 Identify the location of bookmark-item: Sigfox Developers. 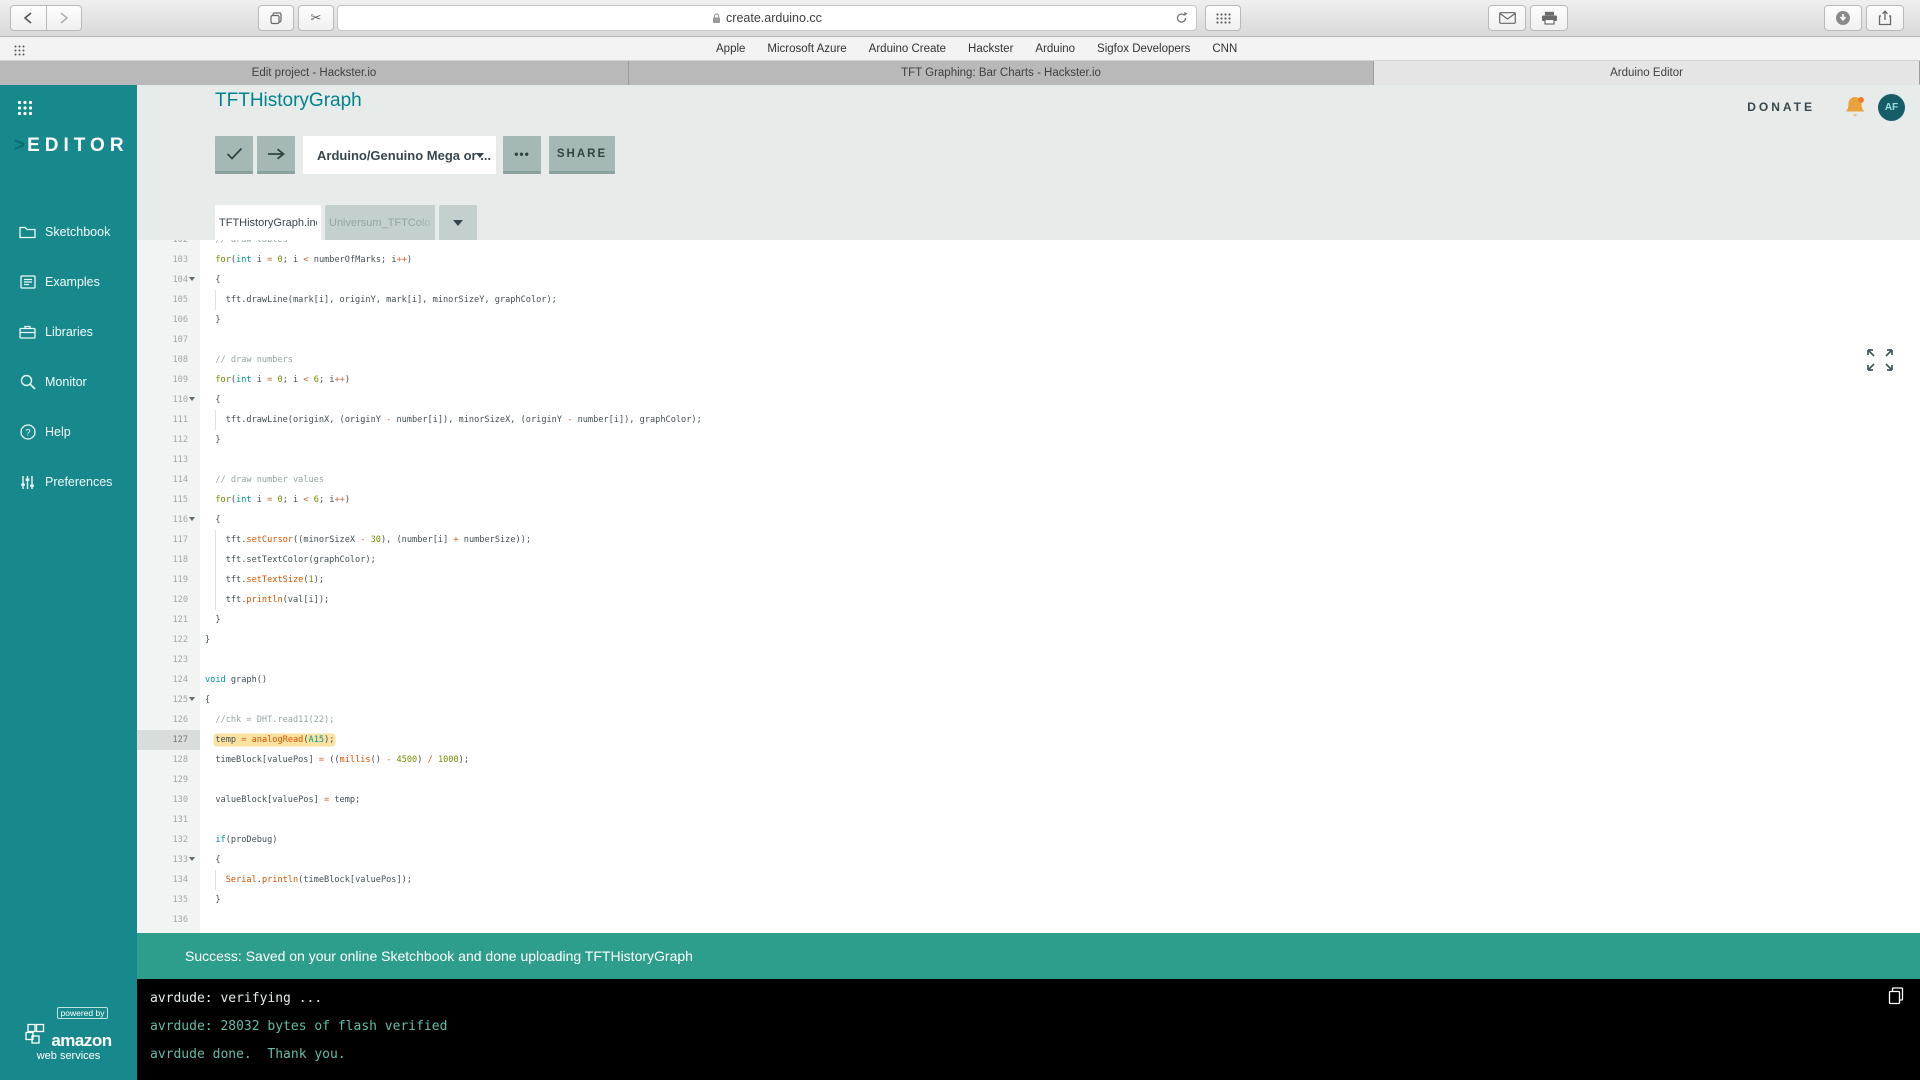
(1143, 49).